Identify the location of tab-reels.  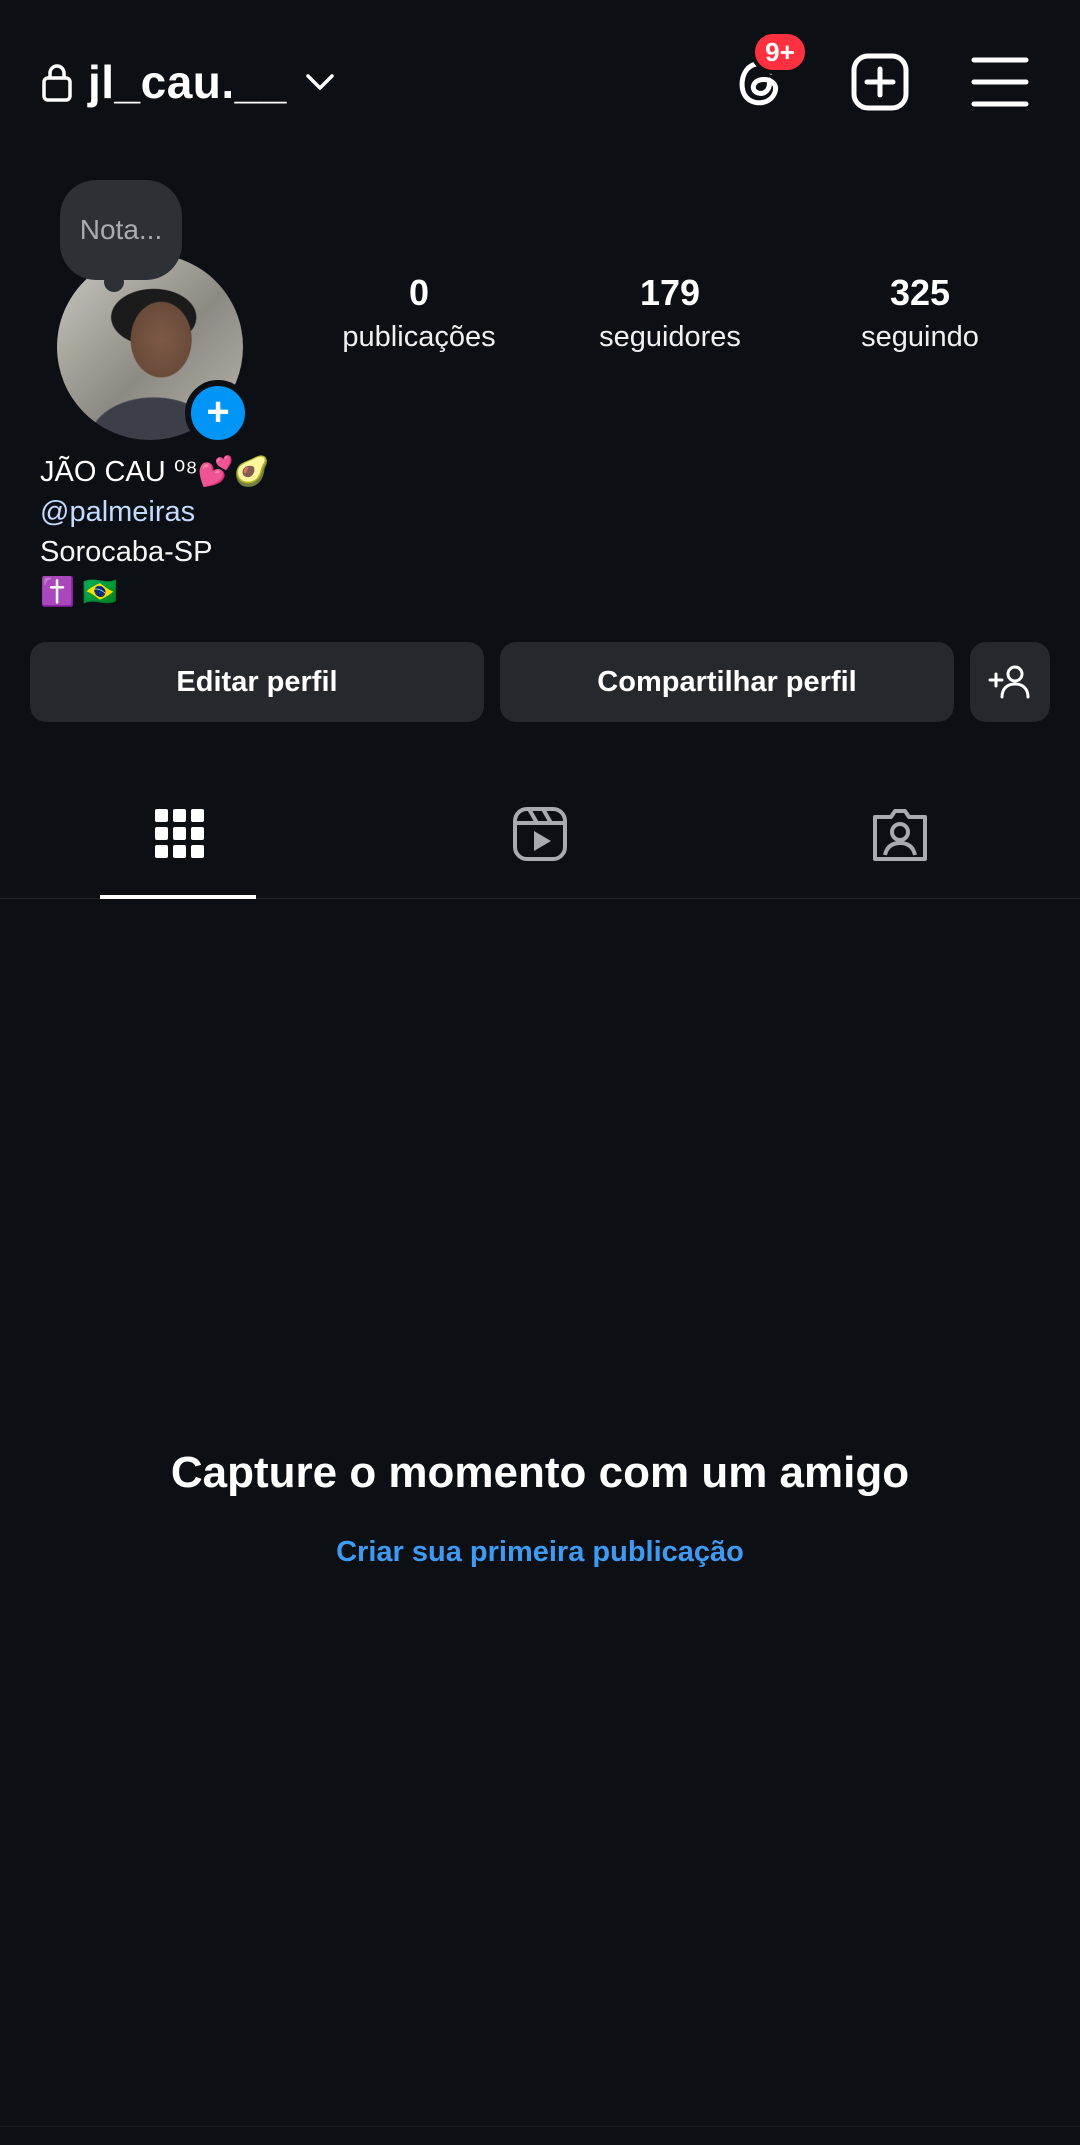
(540, 834).